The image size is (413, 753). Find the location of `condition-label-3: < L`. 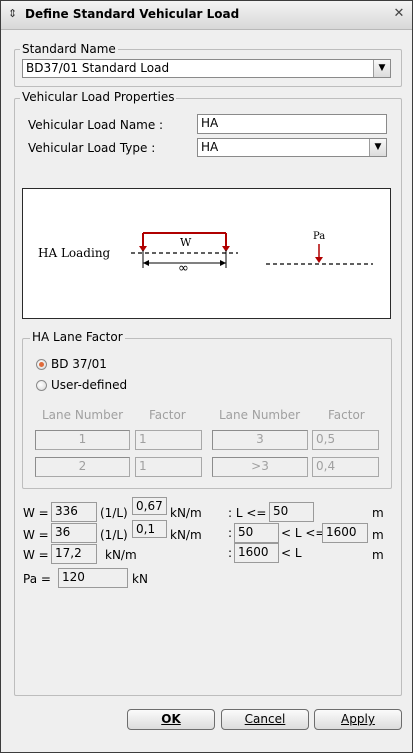

condition-label-3: < L is located at coordinates (291, 553).